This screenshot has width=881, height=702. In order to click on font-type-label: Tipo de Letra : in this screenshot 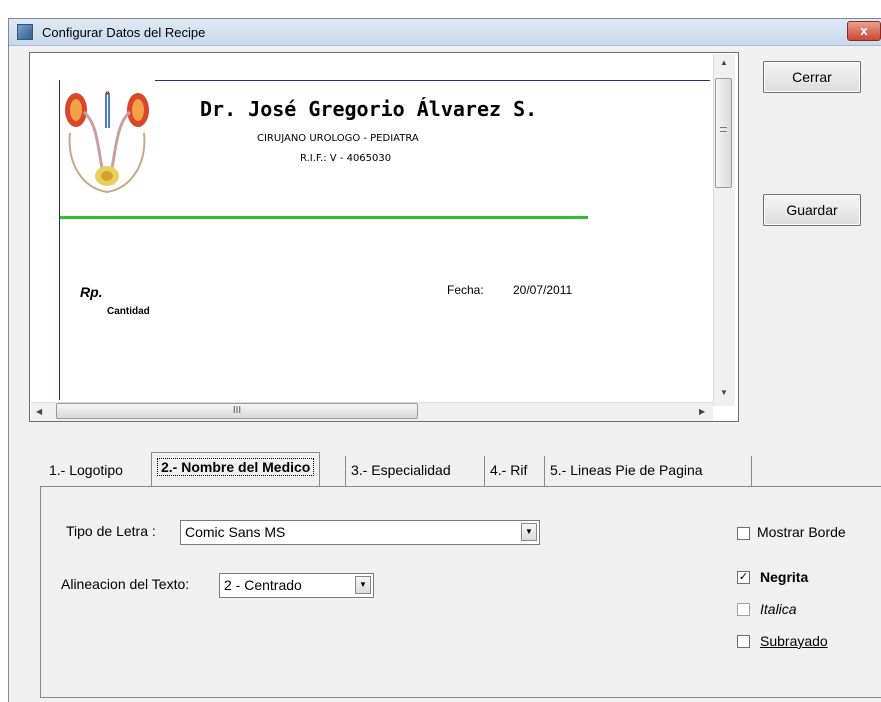, I will do `click(111, 531)`.